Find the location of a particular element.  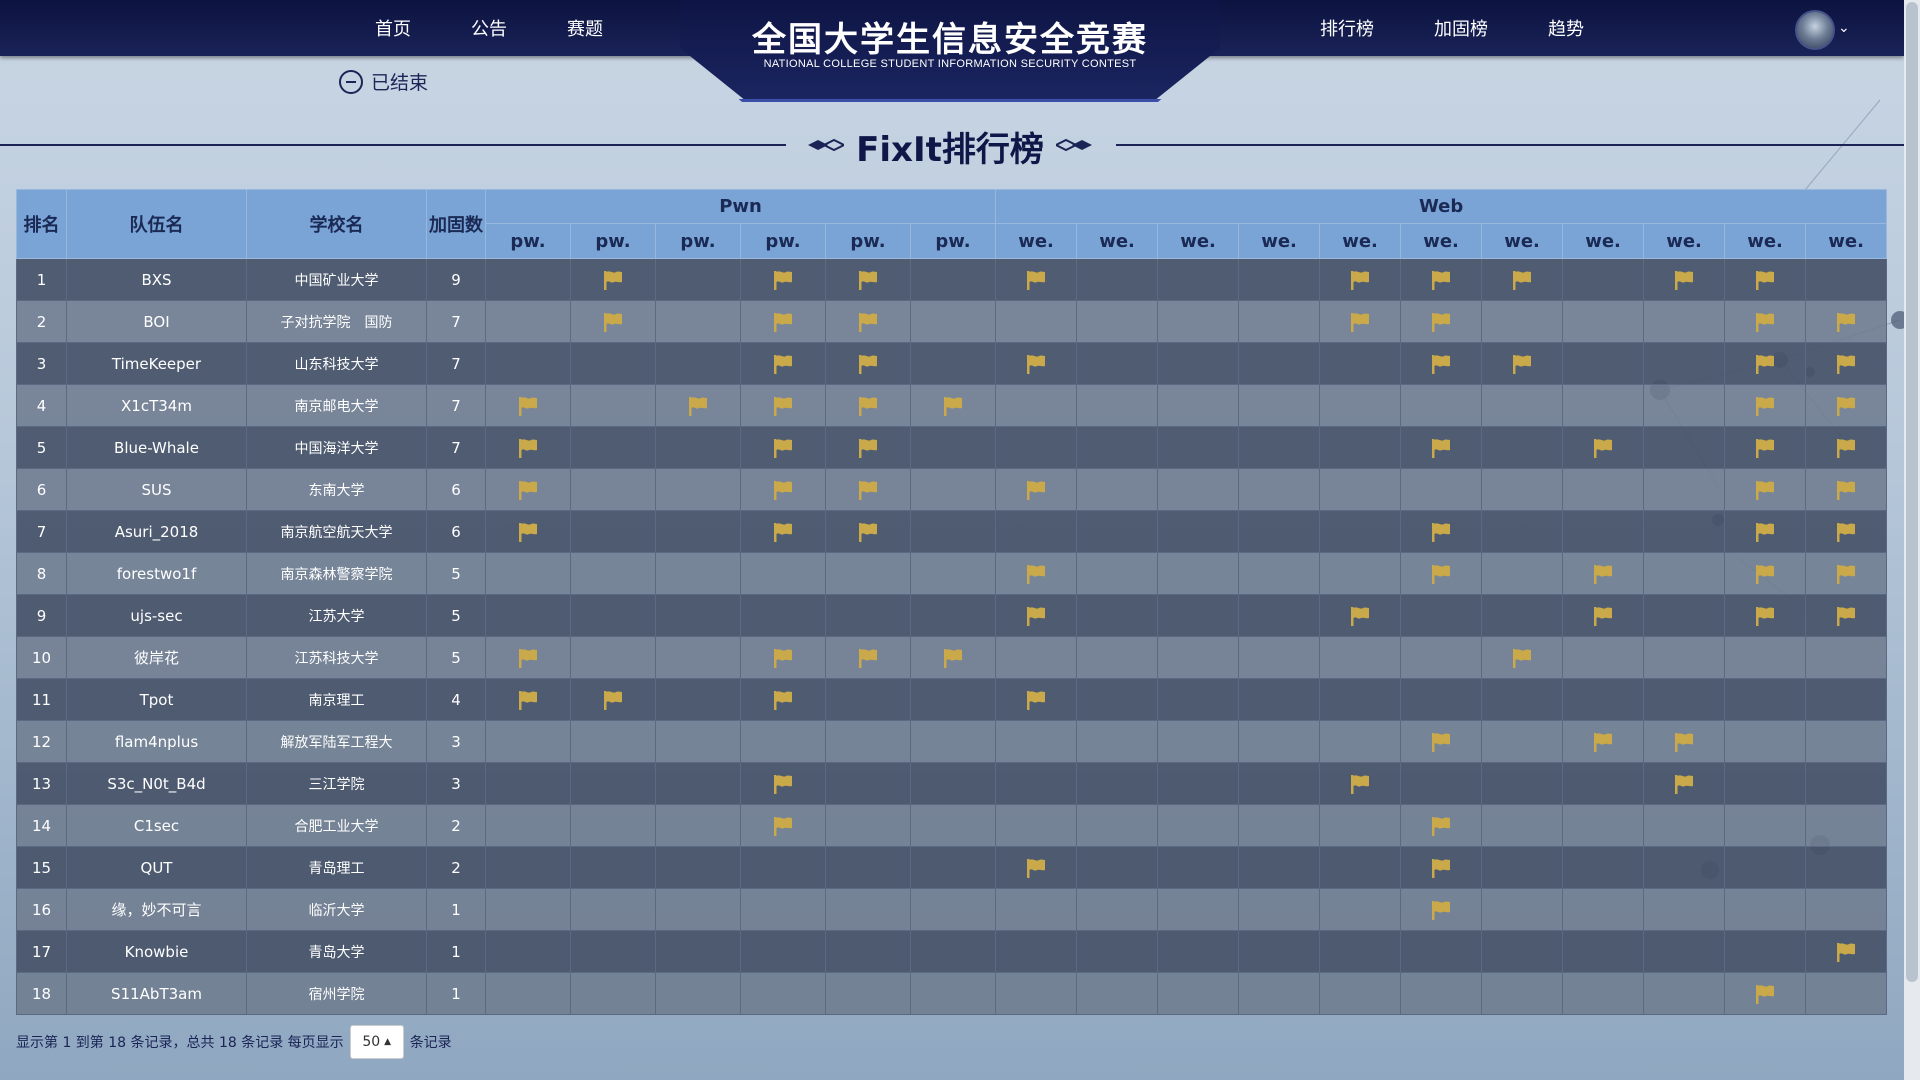

challenge-header-5: pw. is located at coordinates (953, 241).